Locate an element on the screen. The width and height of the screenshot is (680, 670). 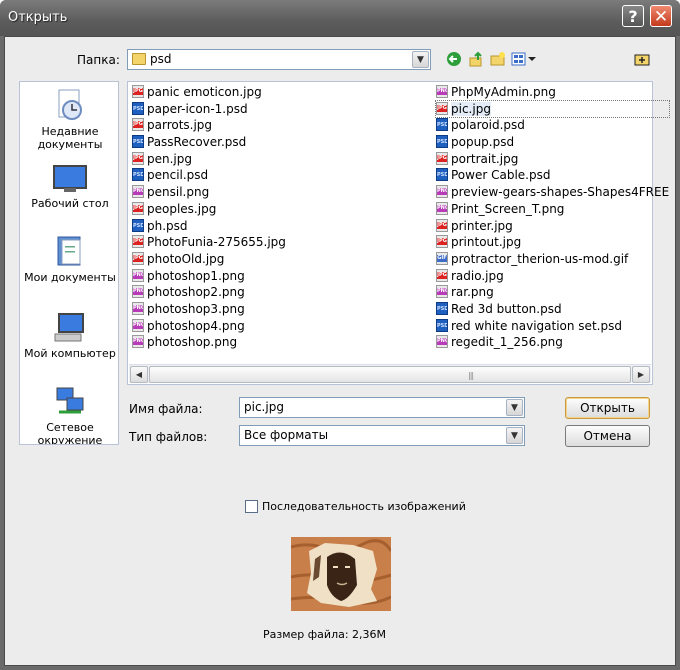
file-size-label: Размер файла: 2,36M is located at coordinates (325, 634).